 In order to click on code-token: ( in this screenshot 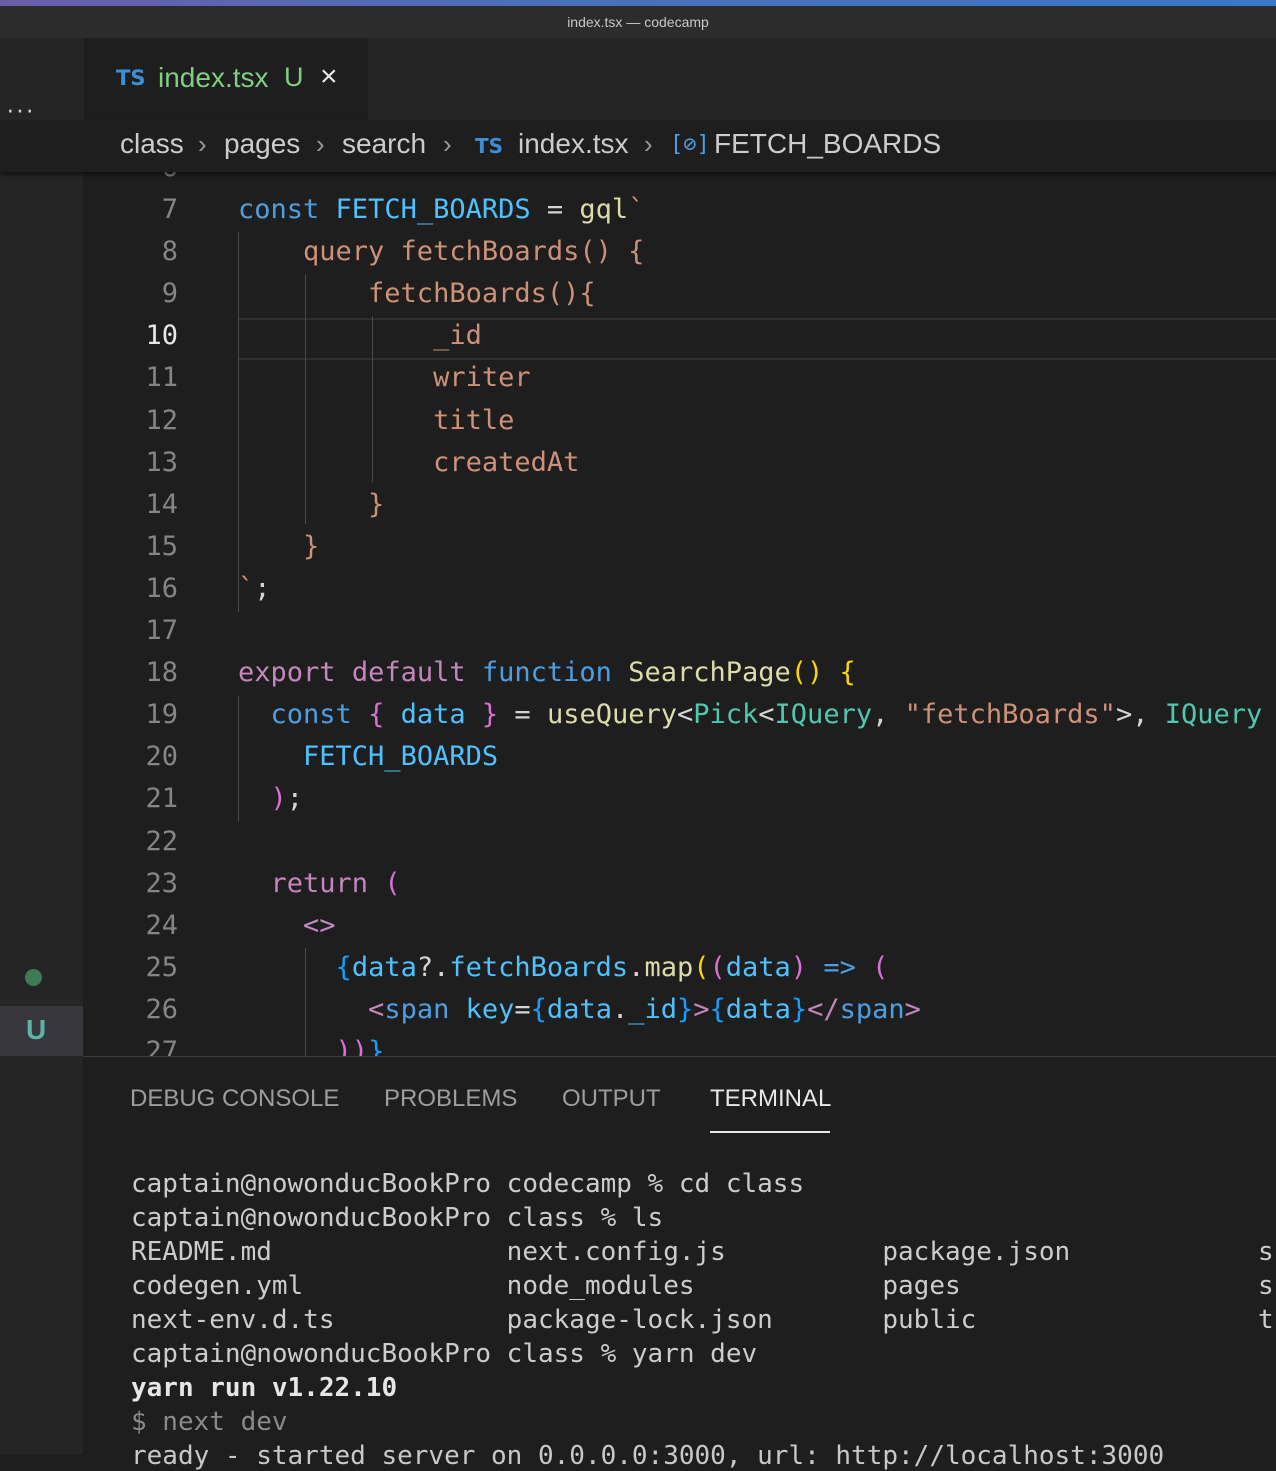, I will do `click(392, 883)`.